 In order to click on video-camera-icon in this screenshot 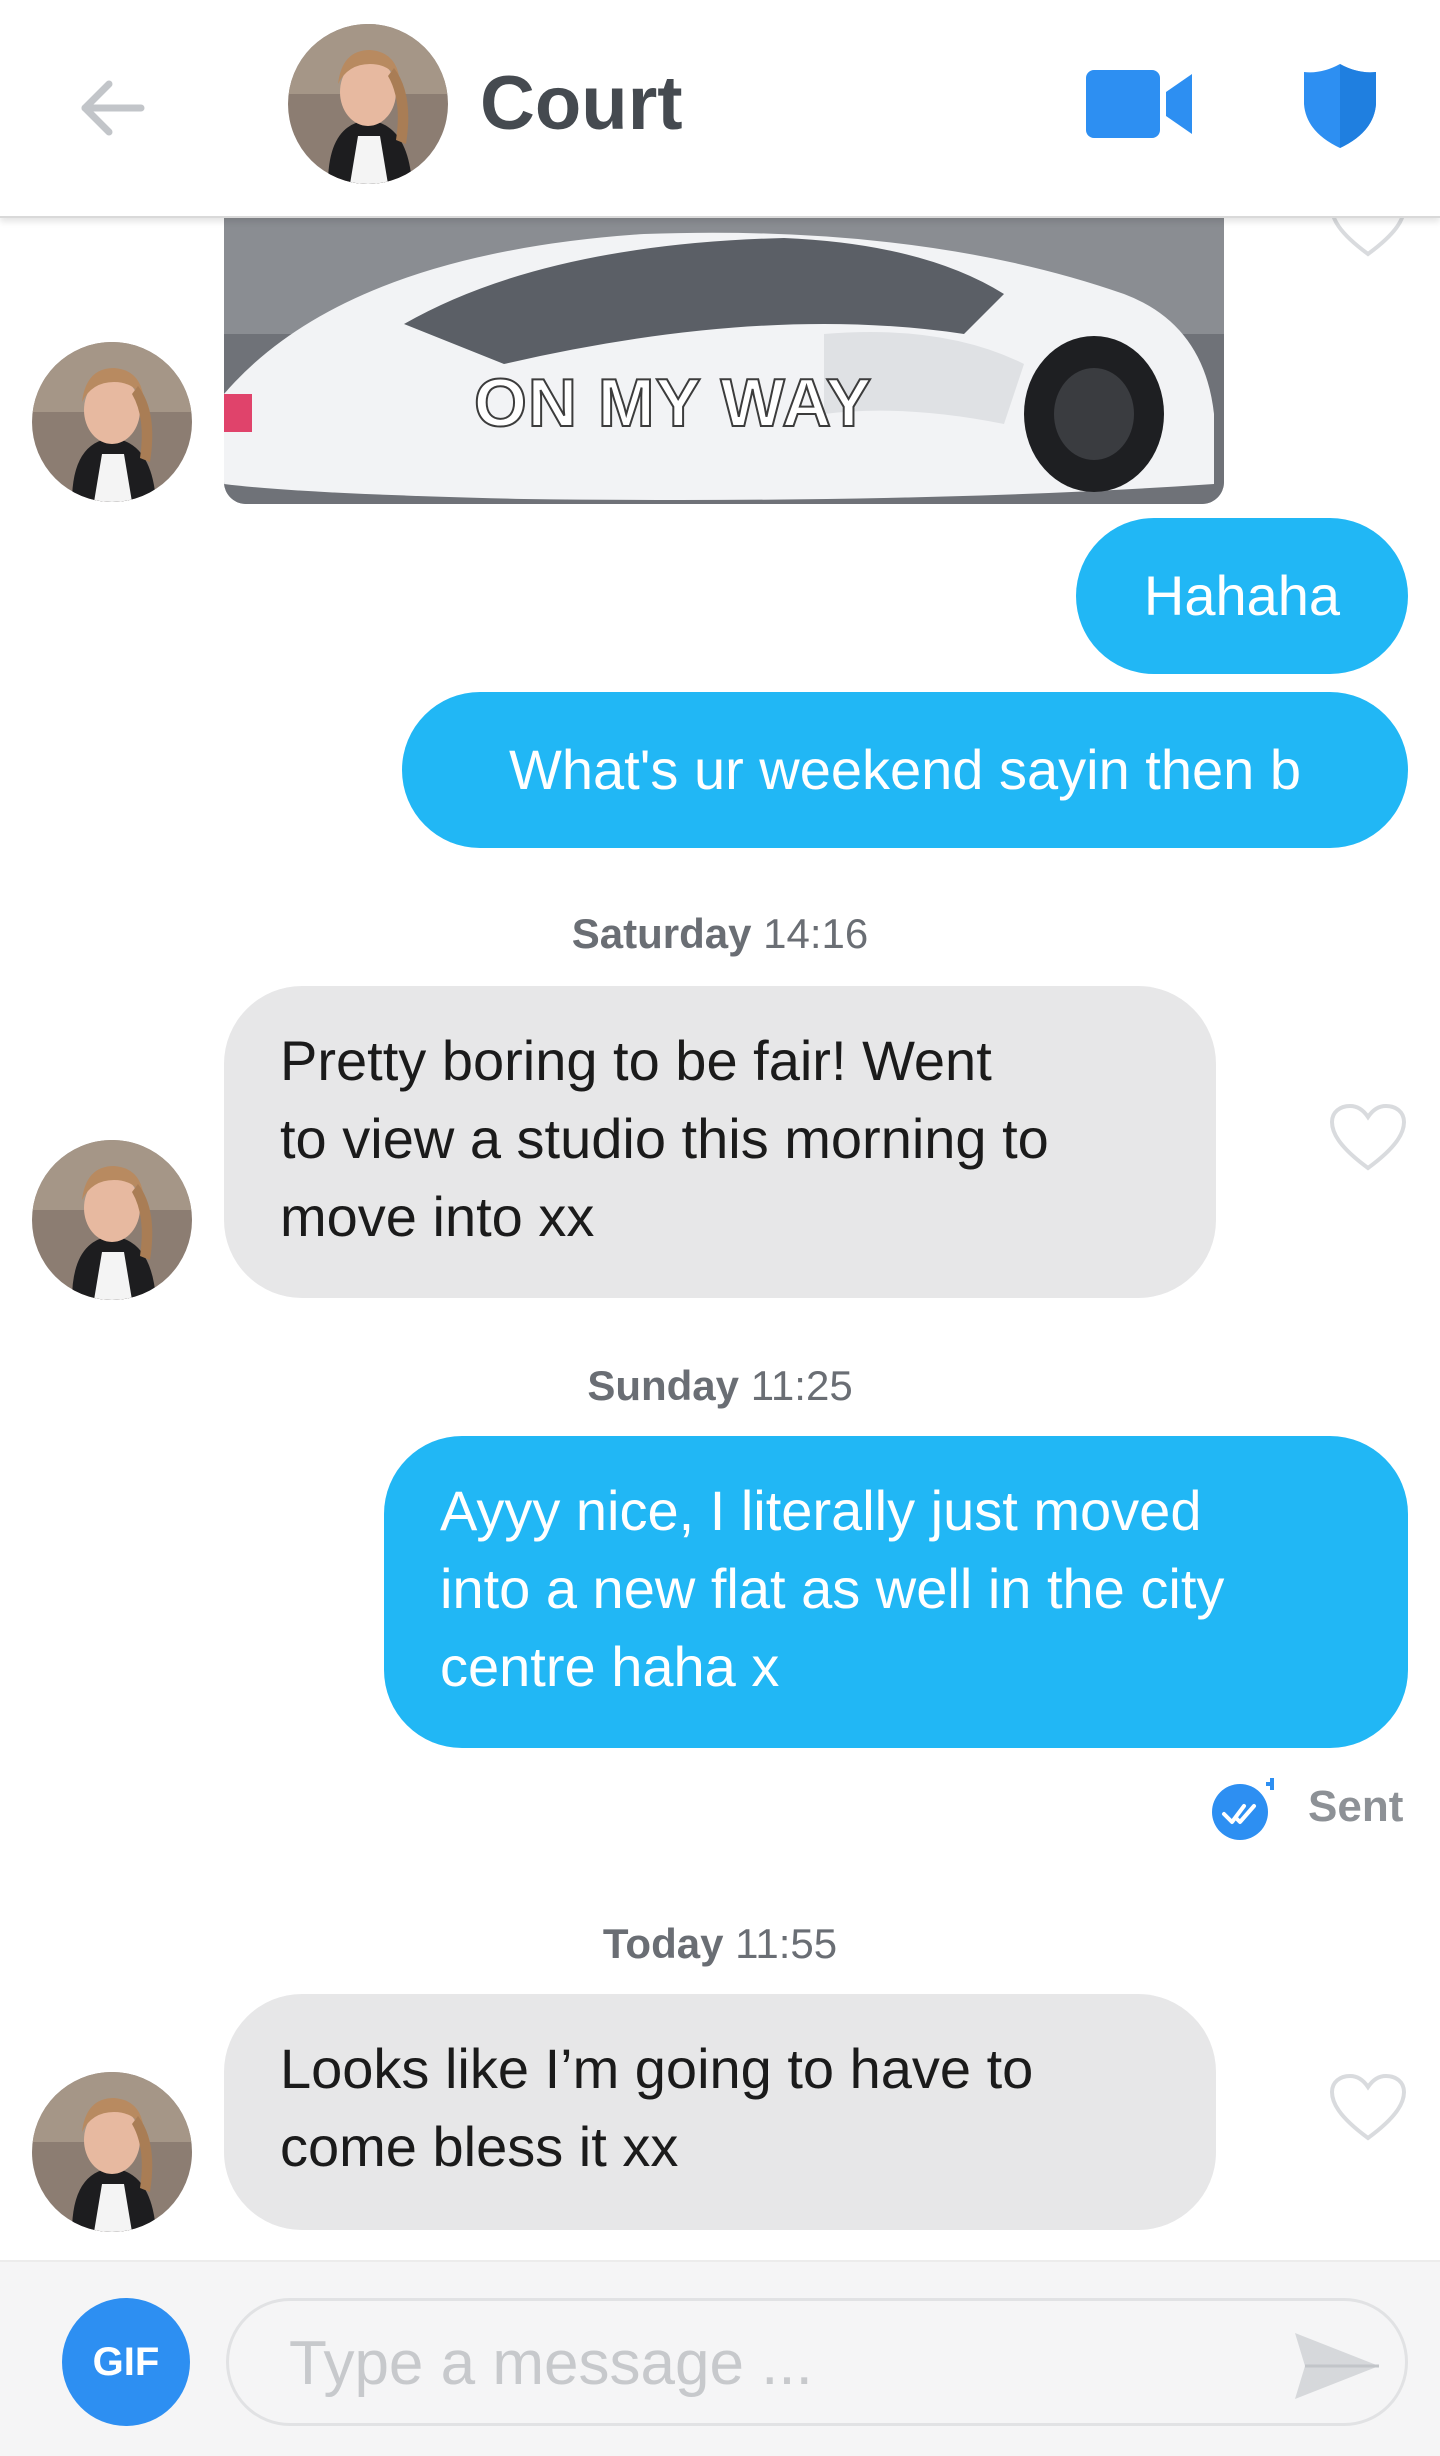, I will do `click(1139, 104)`.